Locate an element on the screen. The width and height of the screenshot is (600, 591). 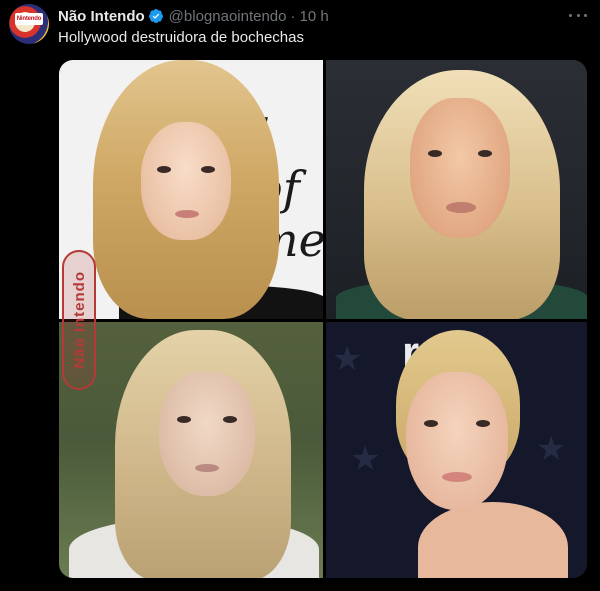
avatar: Nintendo is located at coordinates (29, 24).